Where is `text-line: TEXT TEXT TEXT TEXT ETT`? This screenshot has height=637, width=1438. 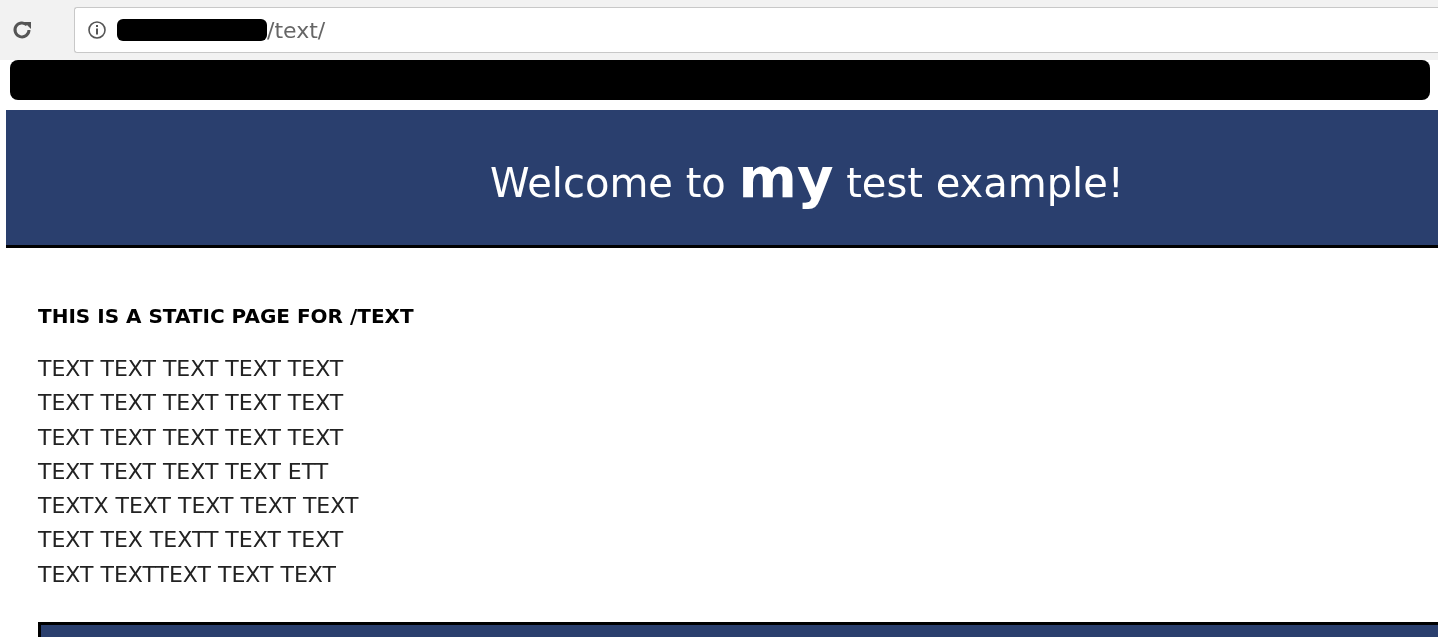
text-line: TEXT TEXT TEXT TEXT ETT is located at coordinates (184, 471).